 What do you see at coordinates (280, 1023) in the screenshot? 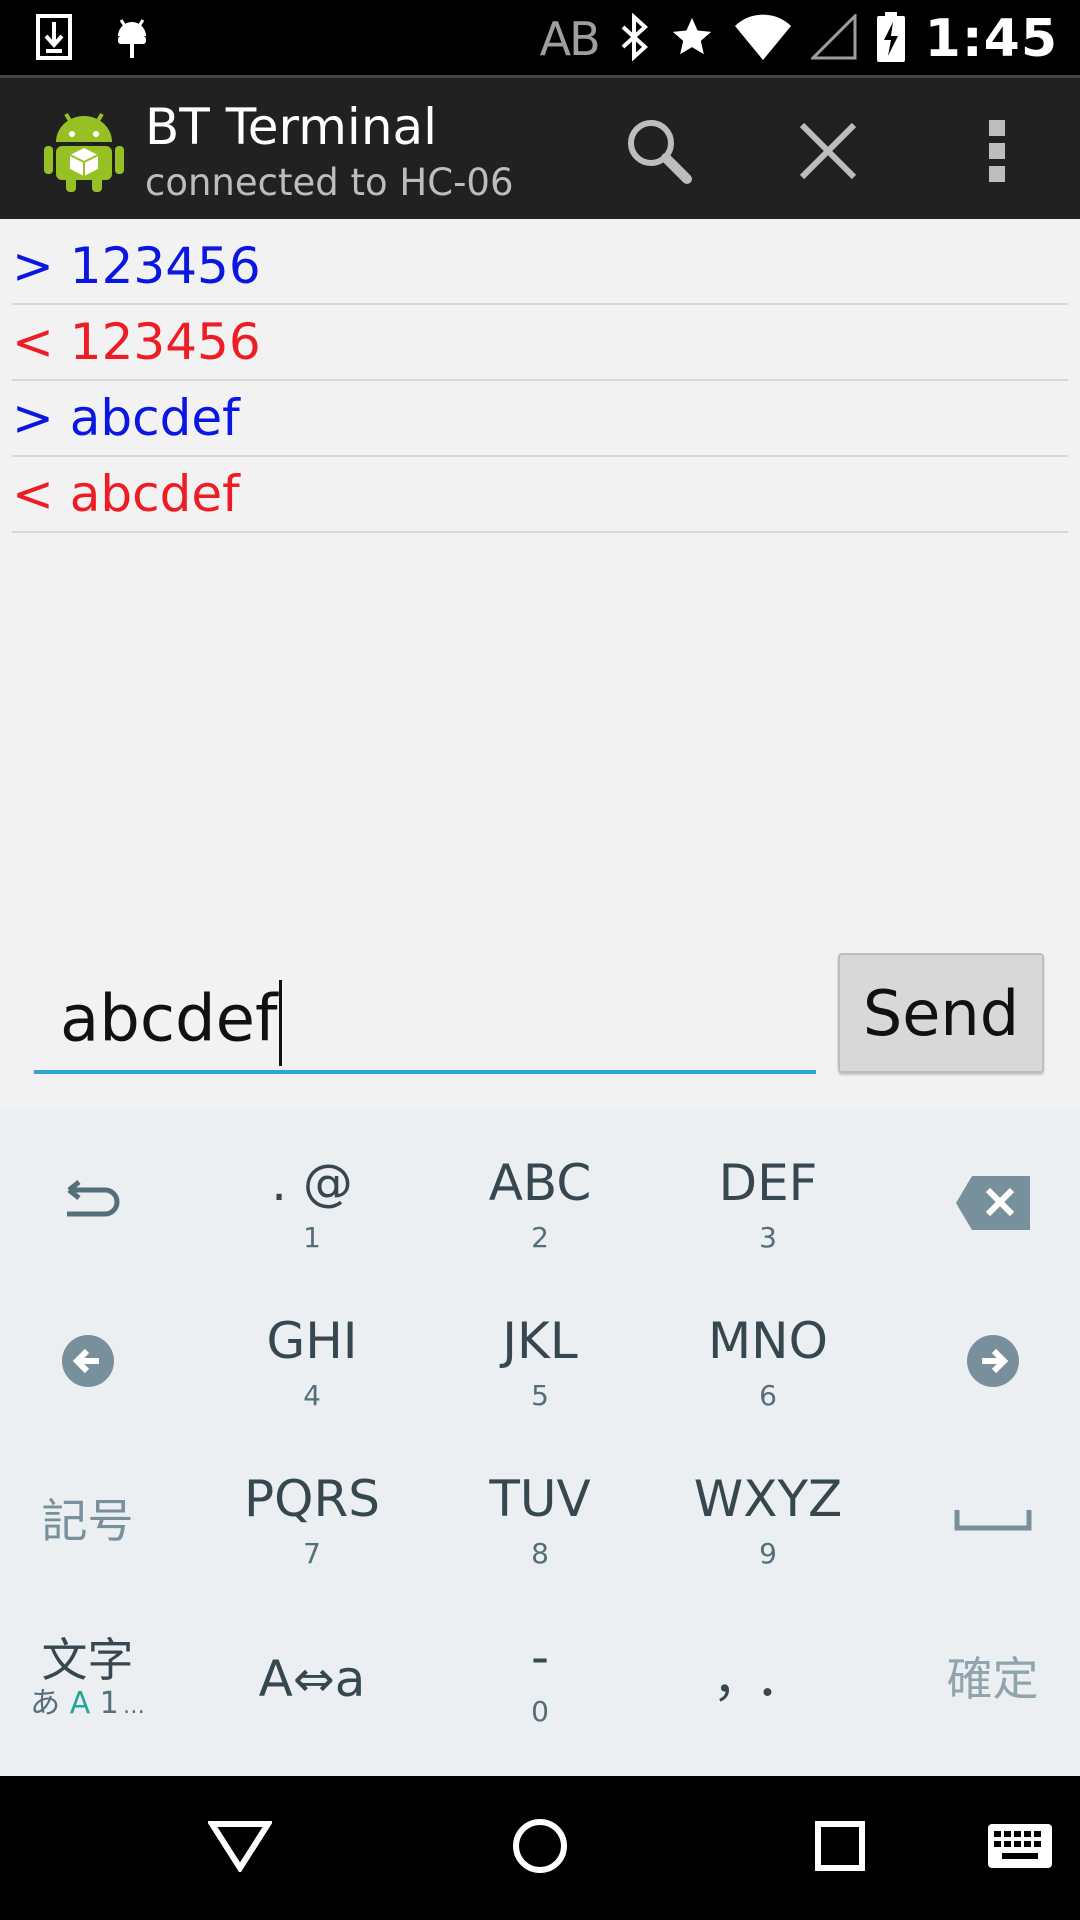
I see `text-caret` at bounding box center [280, 1023].